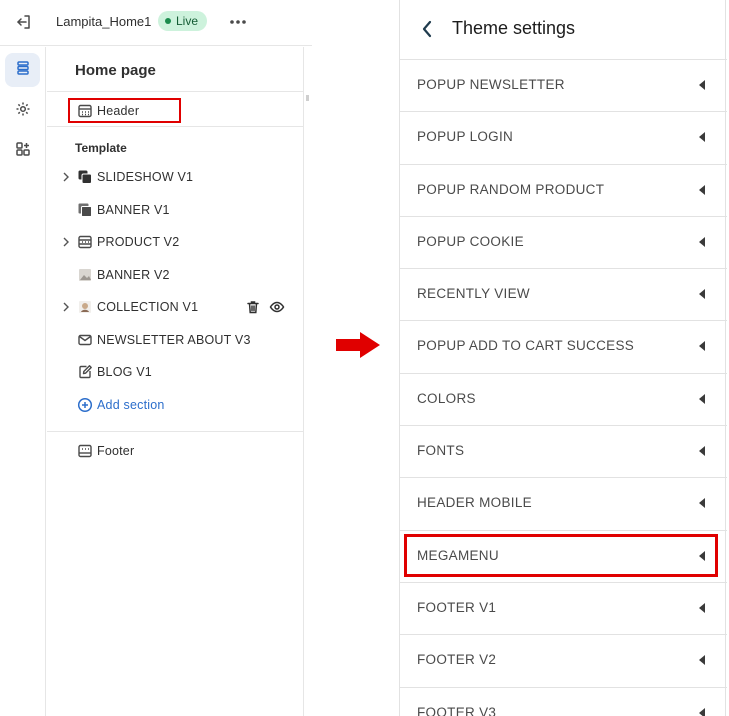 The width and height of the screenshot is (729, 716). What do you see at coordinates (561, 555) in the screenshot?
I see `megamenu-highlight-box` at bounding box center [561, 555].